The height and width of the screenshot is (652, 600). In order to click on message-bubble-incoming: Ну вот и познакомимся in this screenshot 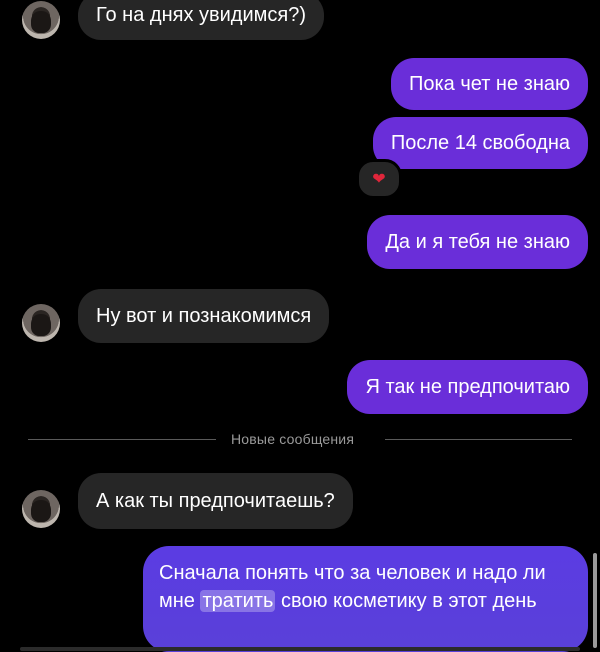, I will do `click(204, 316)`.